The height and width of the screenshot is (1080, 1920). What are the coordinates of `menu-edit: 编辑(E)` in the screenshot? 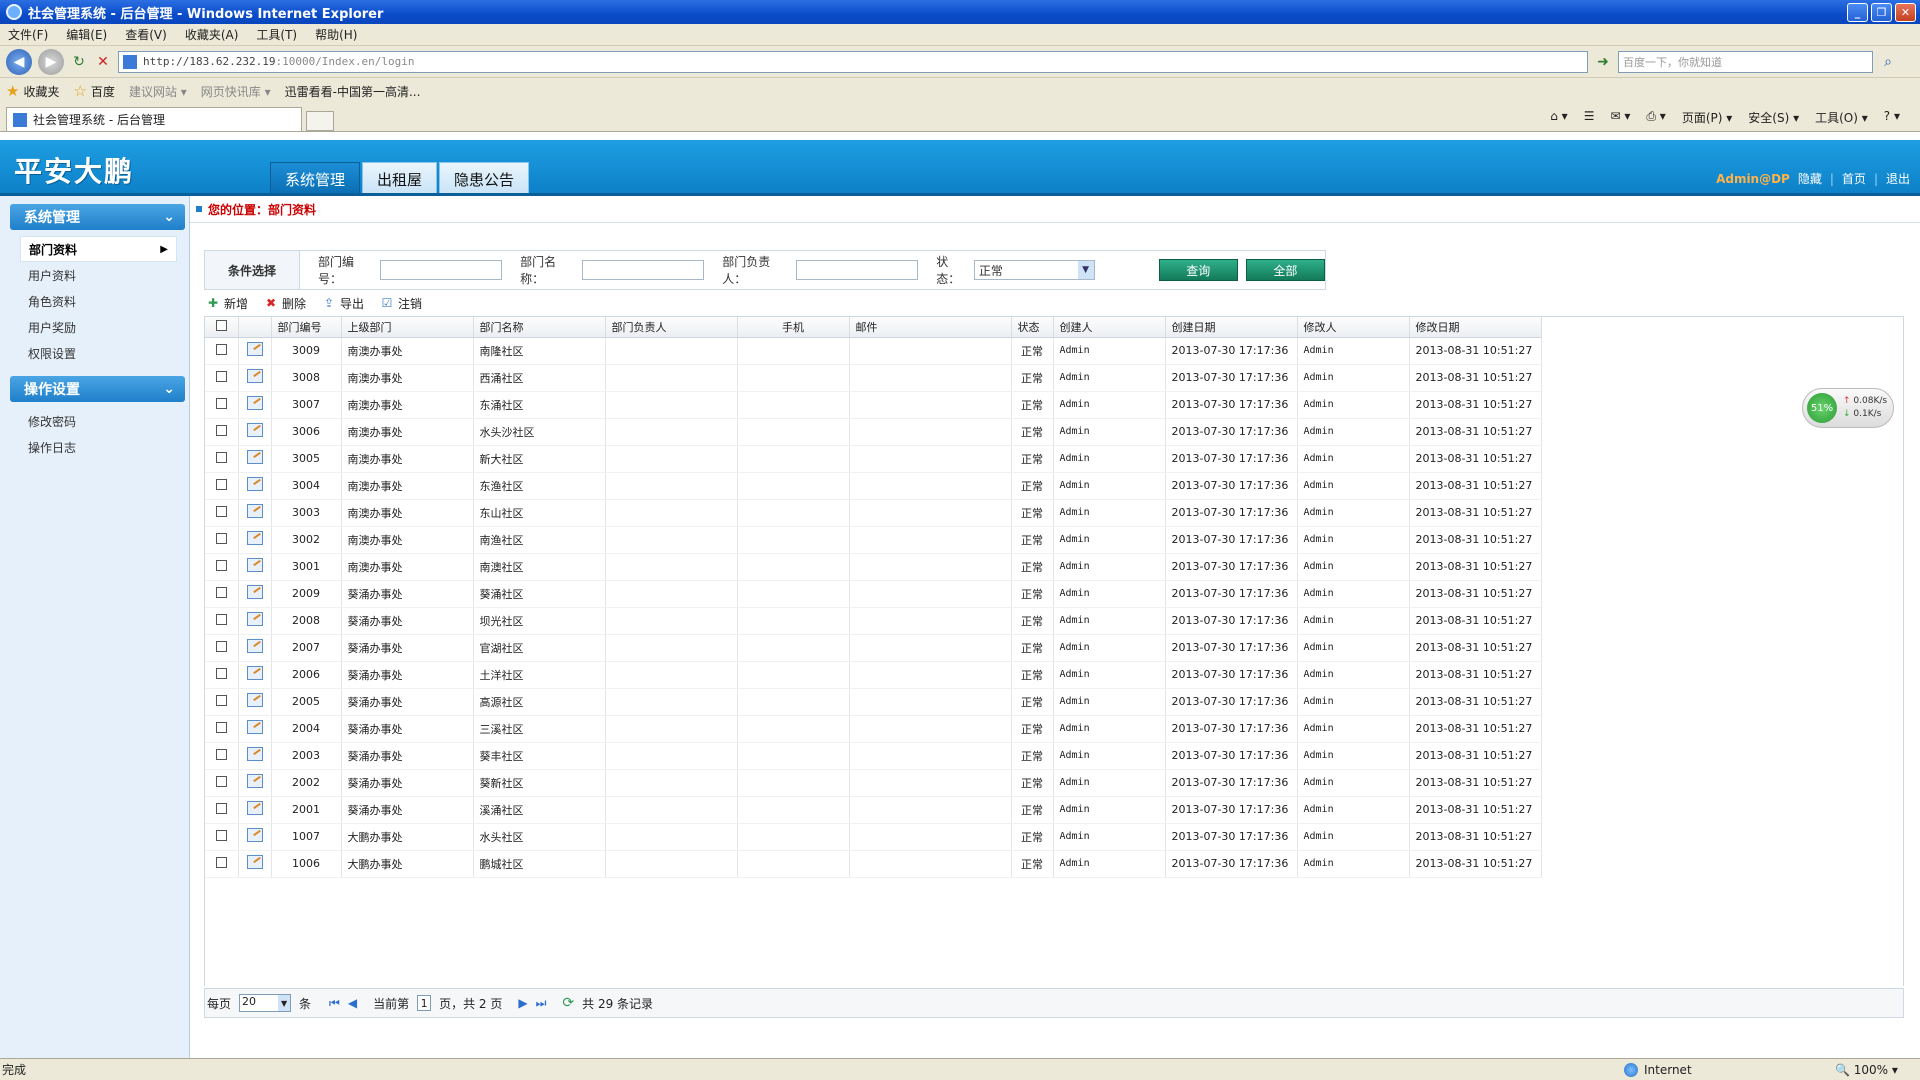 It's located at (86, 34).